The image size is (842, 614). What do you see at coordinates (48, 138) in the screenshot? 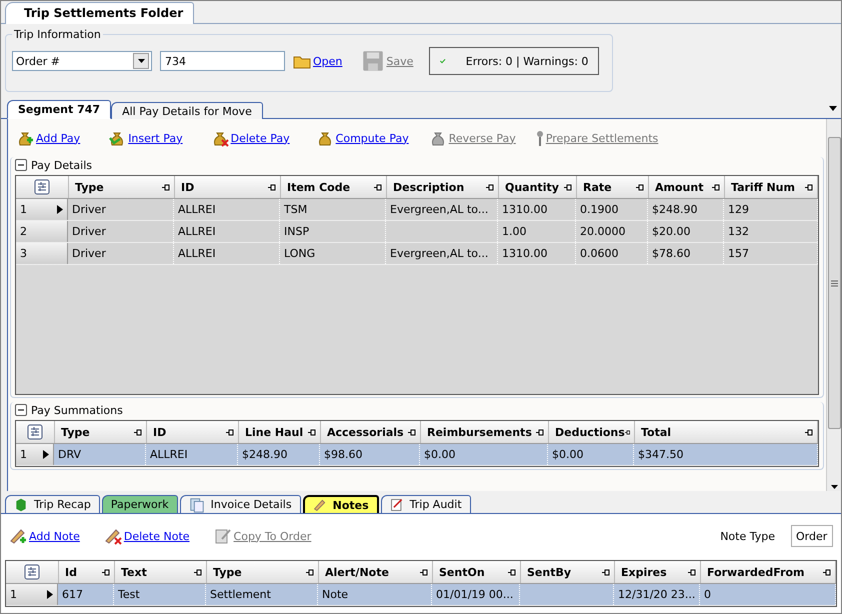
I see `action-link: Add Pay` at bounding box center [48, 138].